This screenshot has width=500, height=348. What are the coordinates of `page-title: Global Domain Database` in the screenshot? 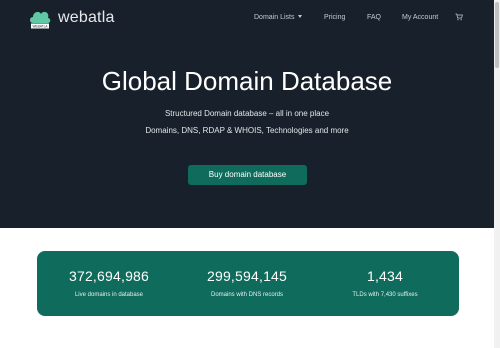 It's located at (247, 81).